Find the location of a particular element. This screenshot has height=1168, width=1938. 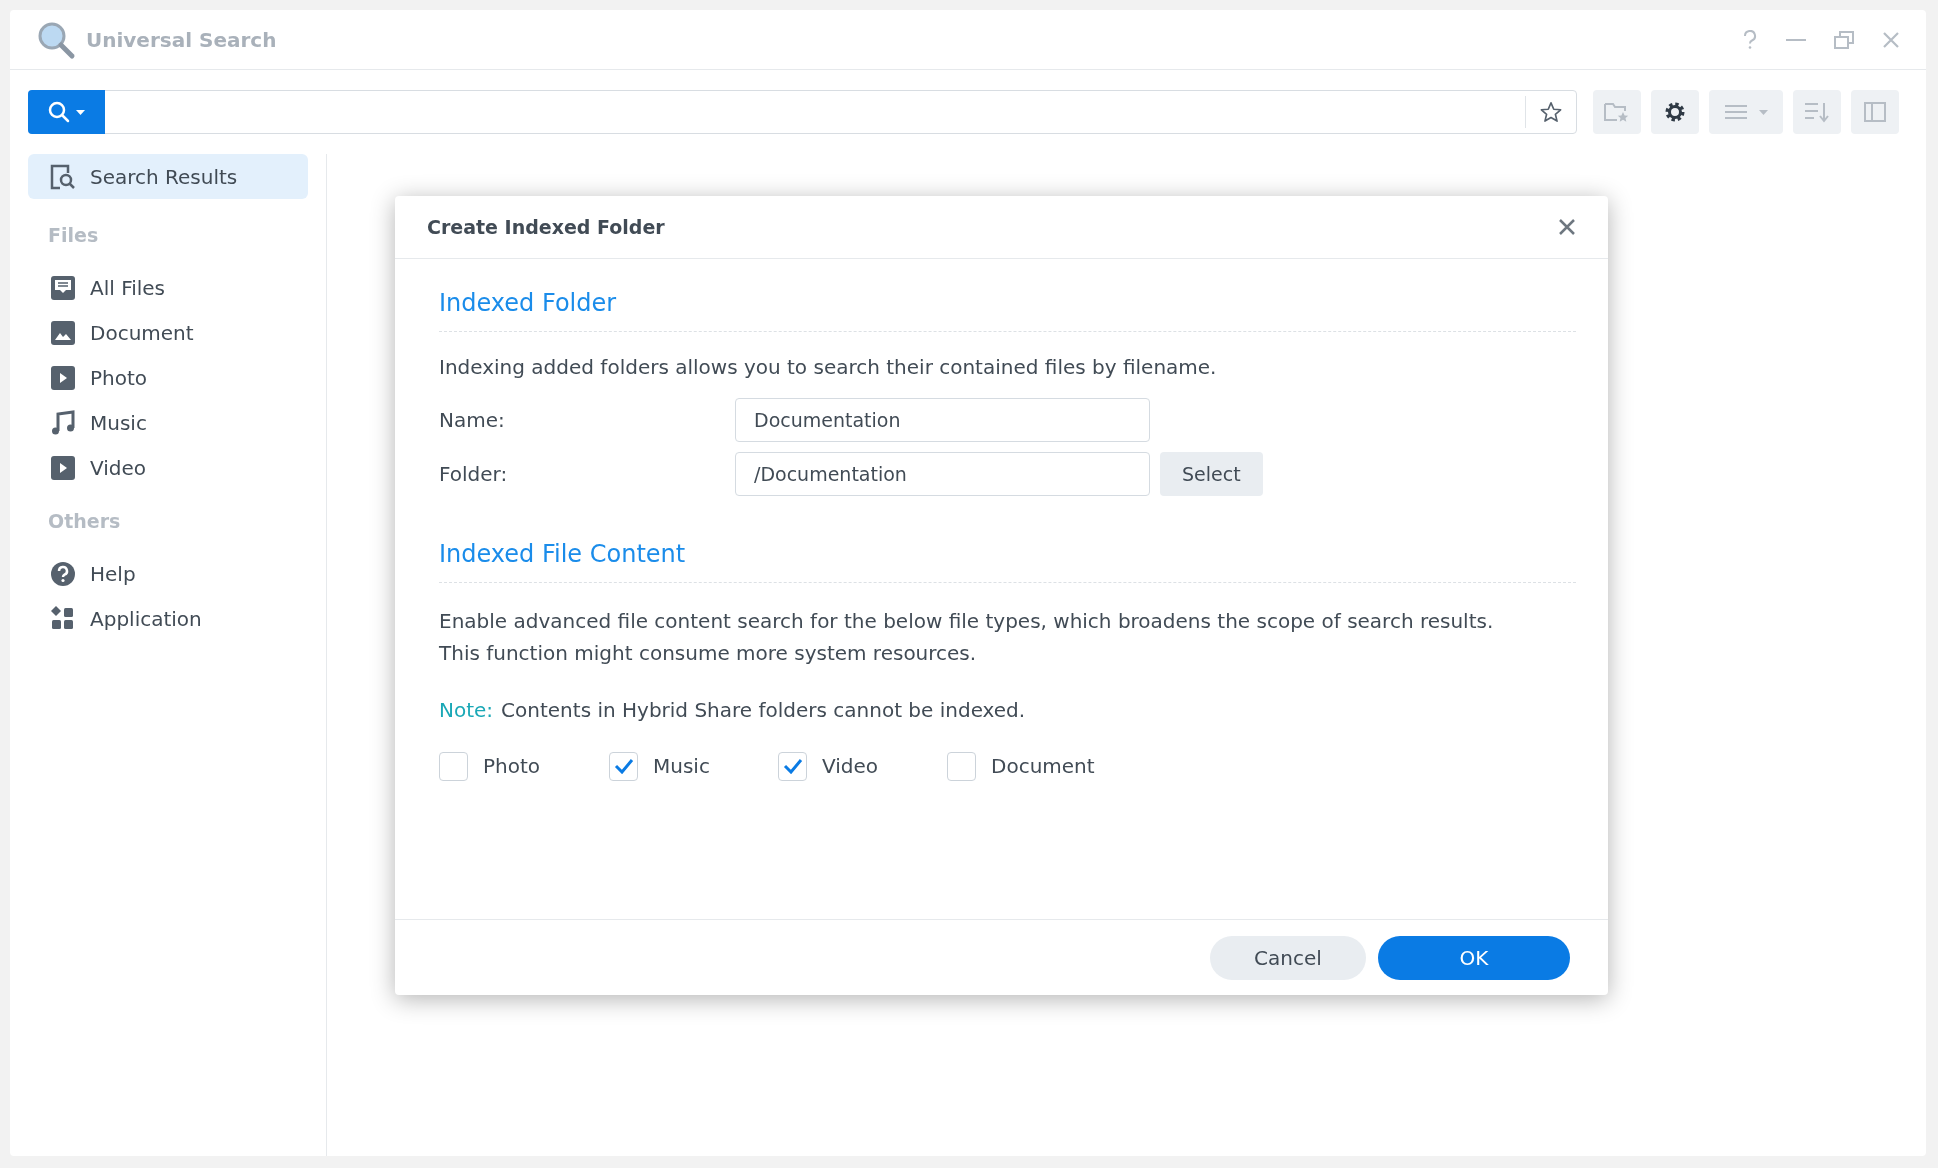

close-button is located at coordinates (1567, 227).